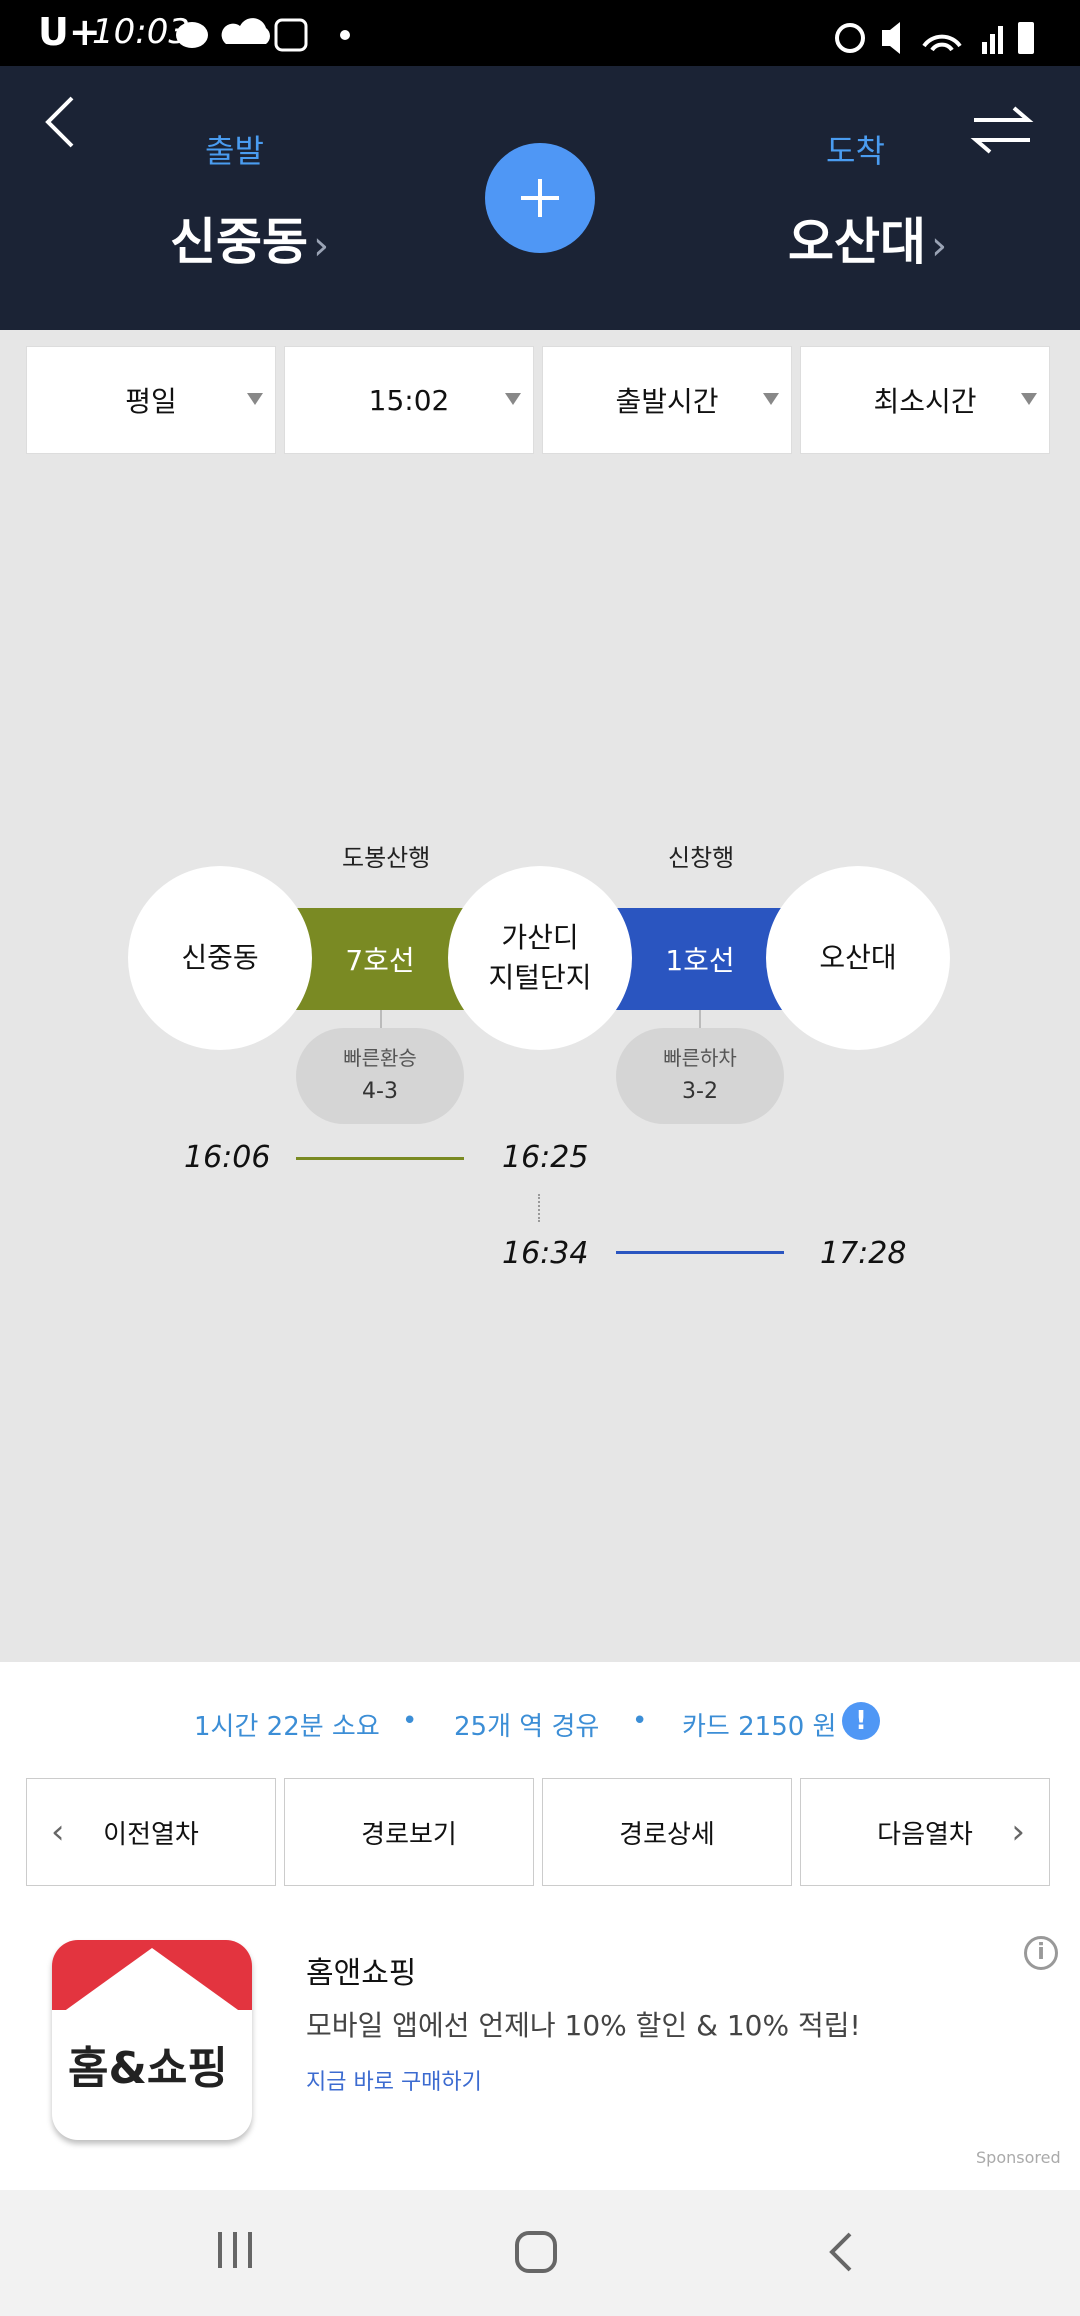 This screenshot has width=1080, height=2316. I want to click on back-nav-icon, so click(841, 2252).